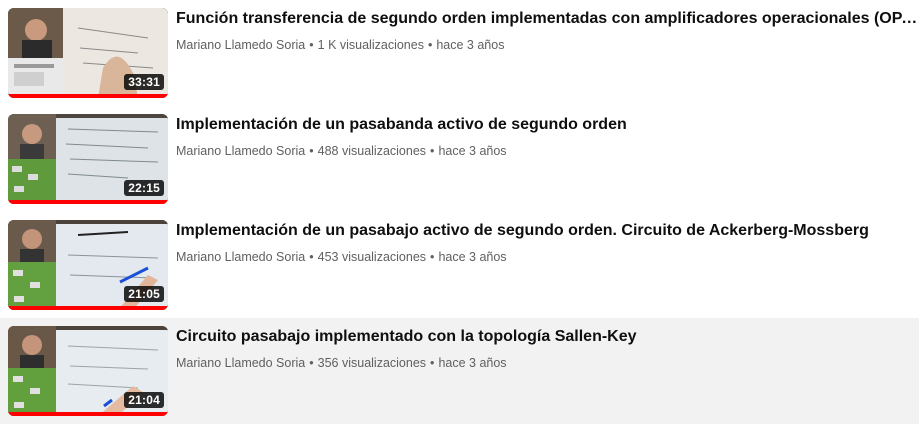  What do you see at coordinates (372, 257) in the screenshot?
I see `view-count: 453 visualizaciones` at bounding box center [372, 257].